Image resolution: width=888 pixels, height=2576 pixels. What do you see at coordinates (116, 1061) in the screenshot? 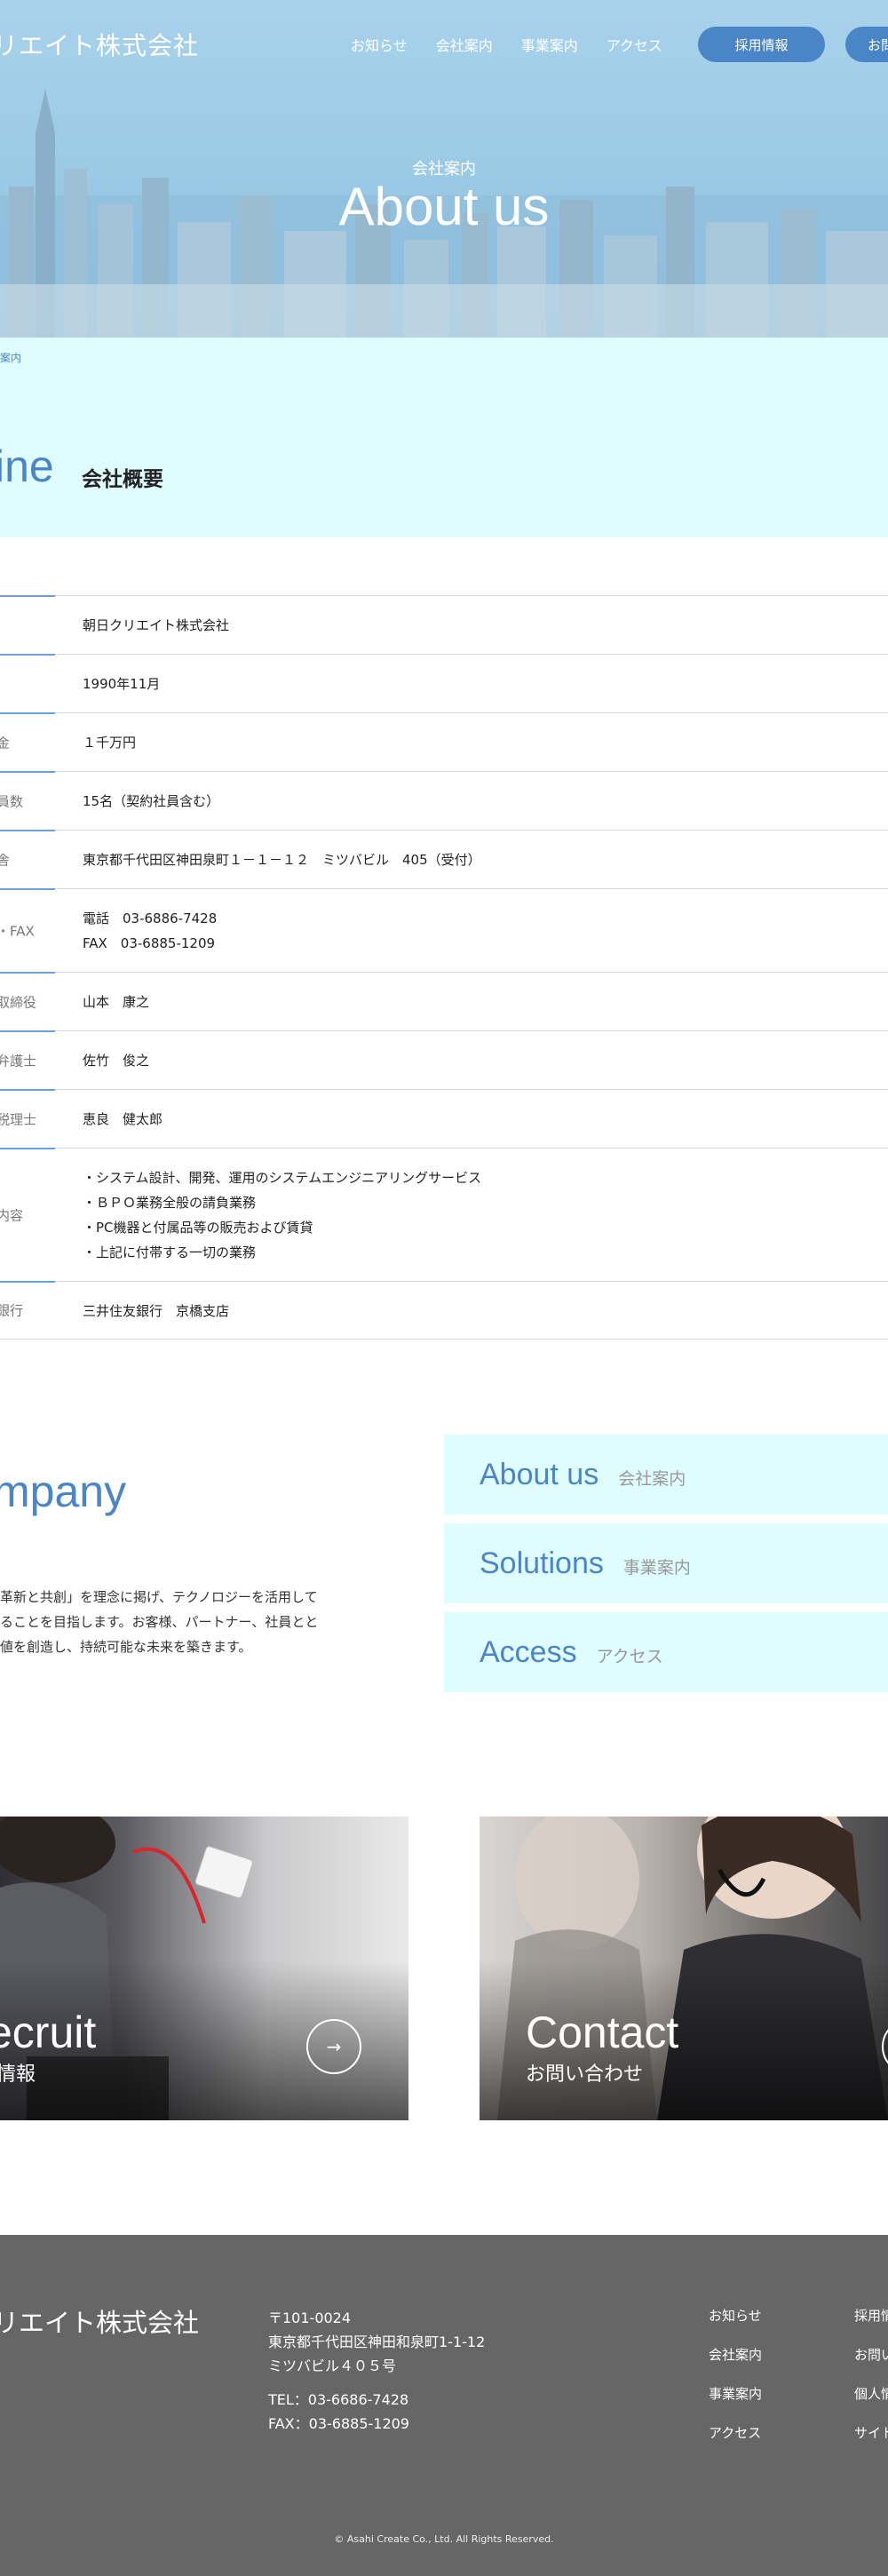
I see `row-value: 佐竹 俊之` at bounding box center [116, 1061].